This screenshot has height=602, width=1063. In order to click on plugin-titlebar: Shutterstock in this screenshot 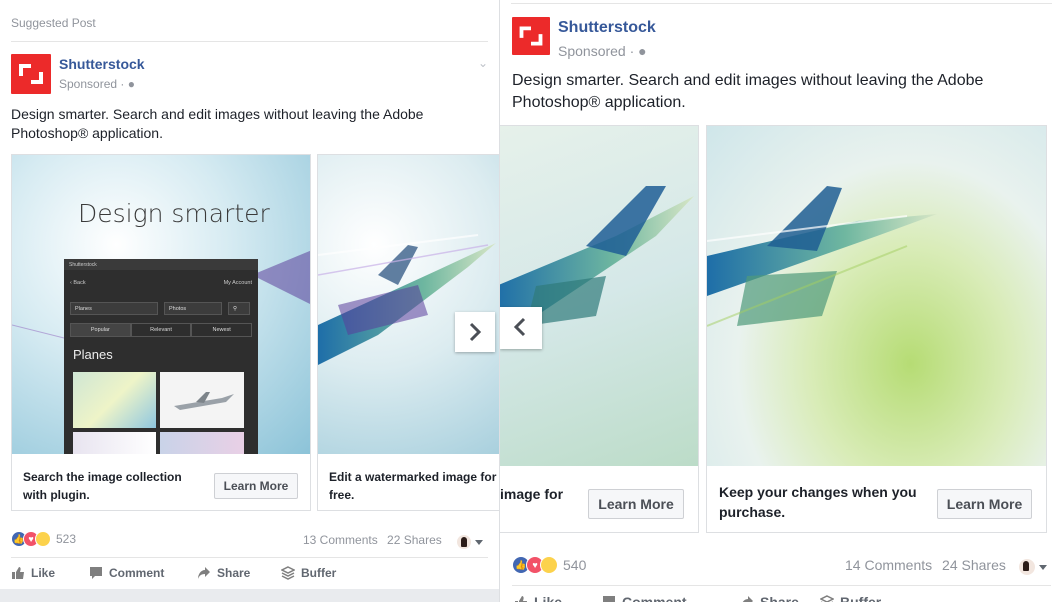, I will do `click(161, 264)`.